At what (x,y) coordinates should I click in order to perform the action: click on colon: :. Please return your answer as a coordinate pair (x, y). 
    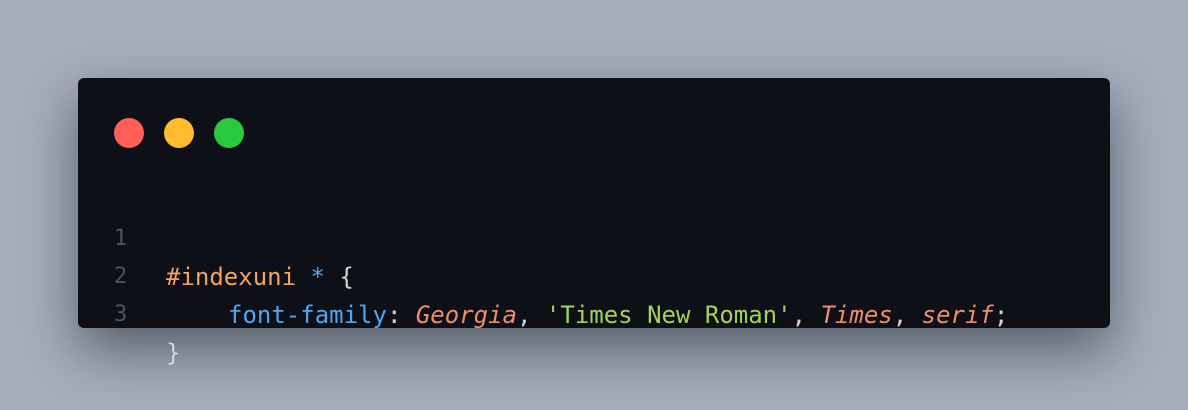
    Looking at the image, I should click on (394, 315).